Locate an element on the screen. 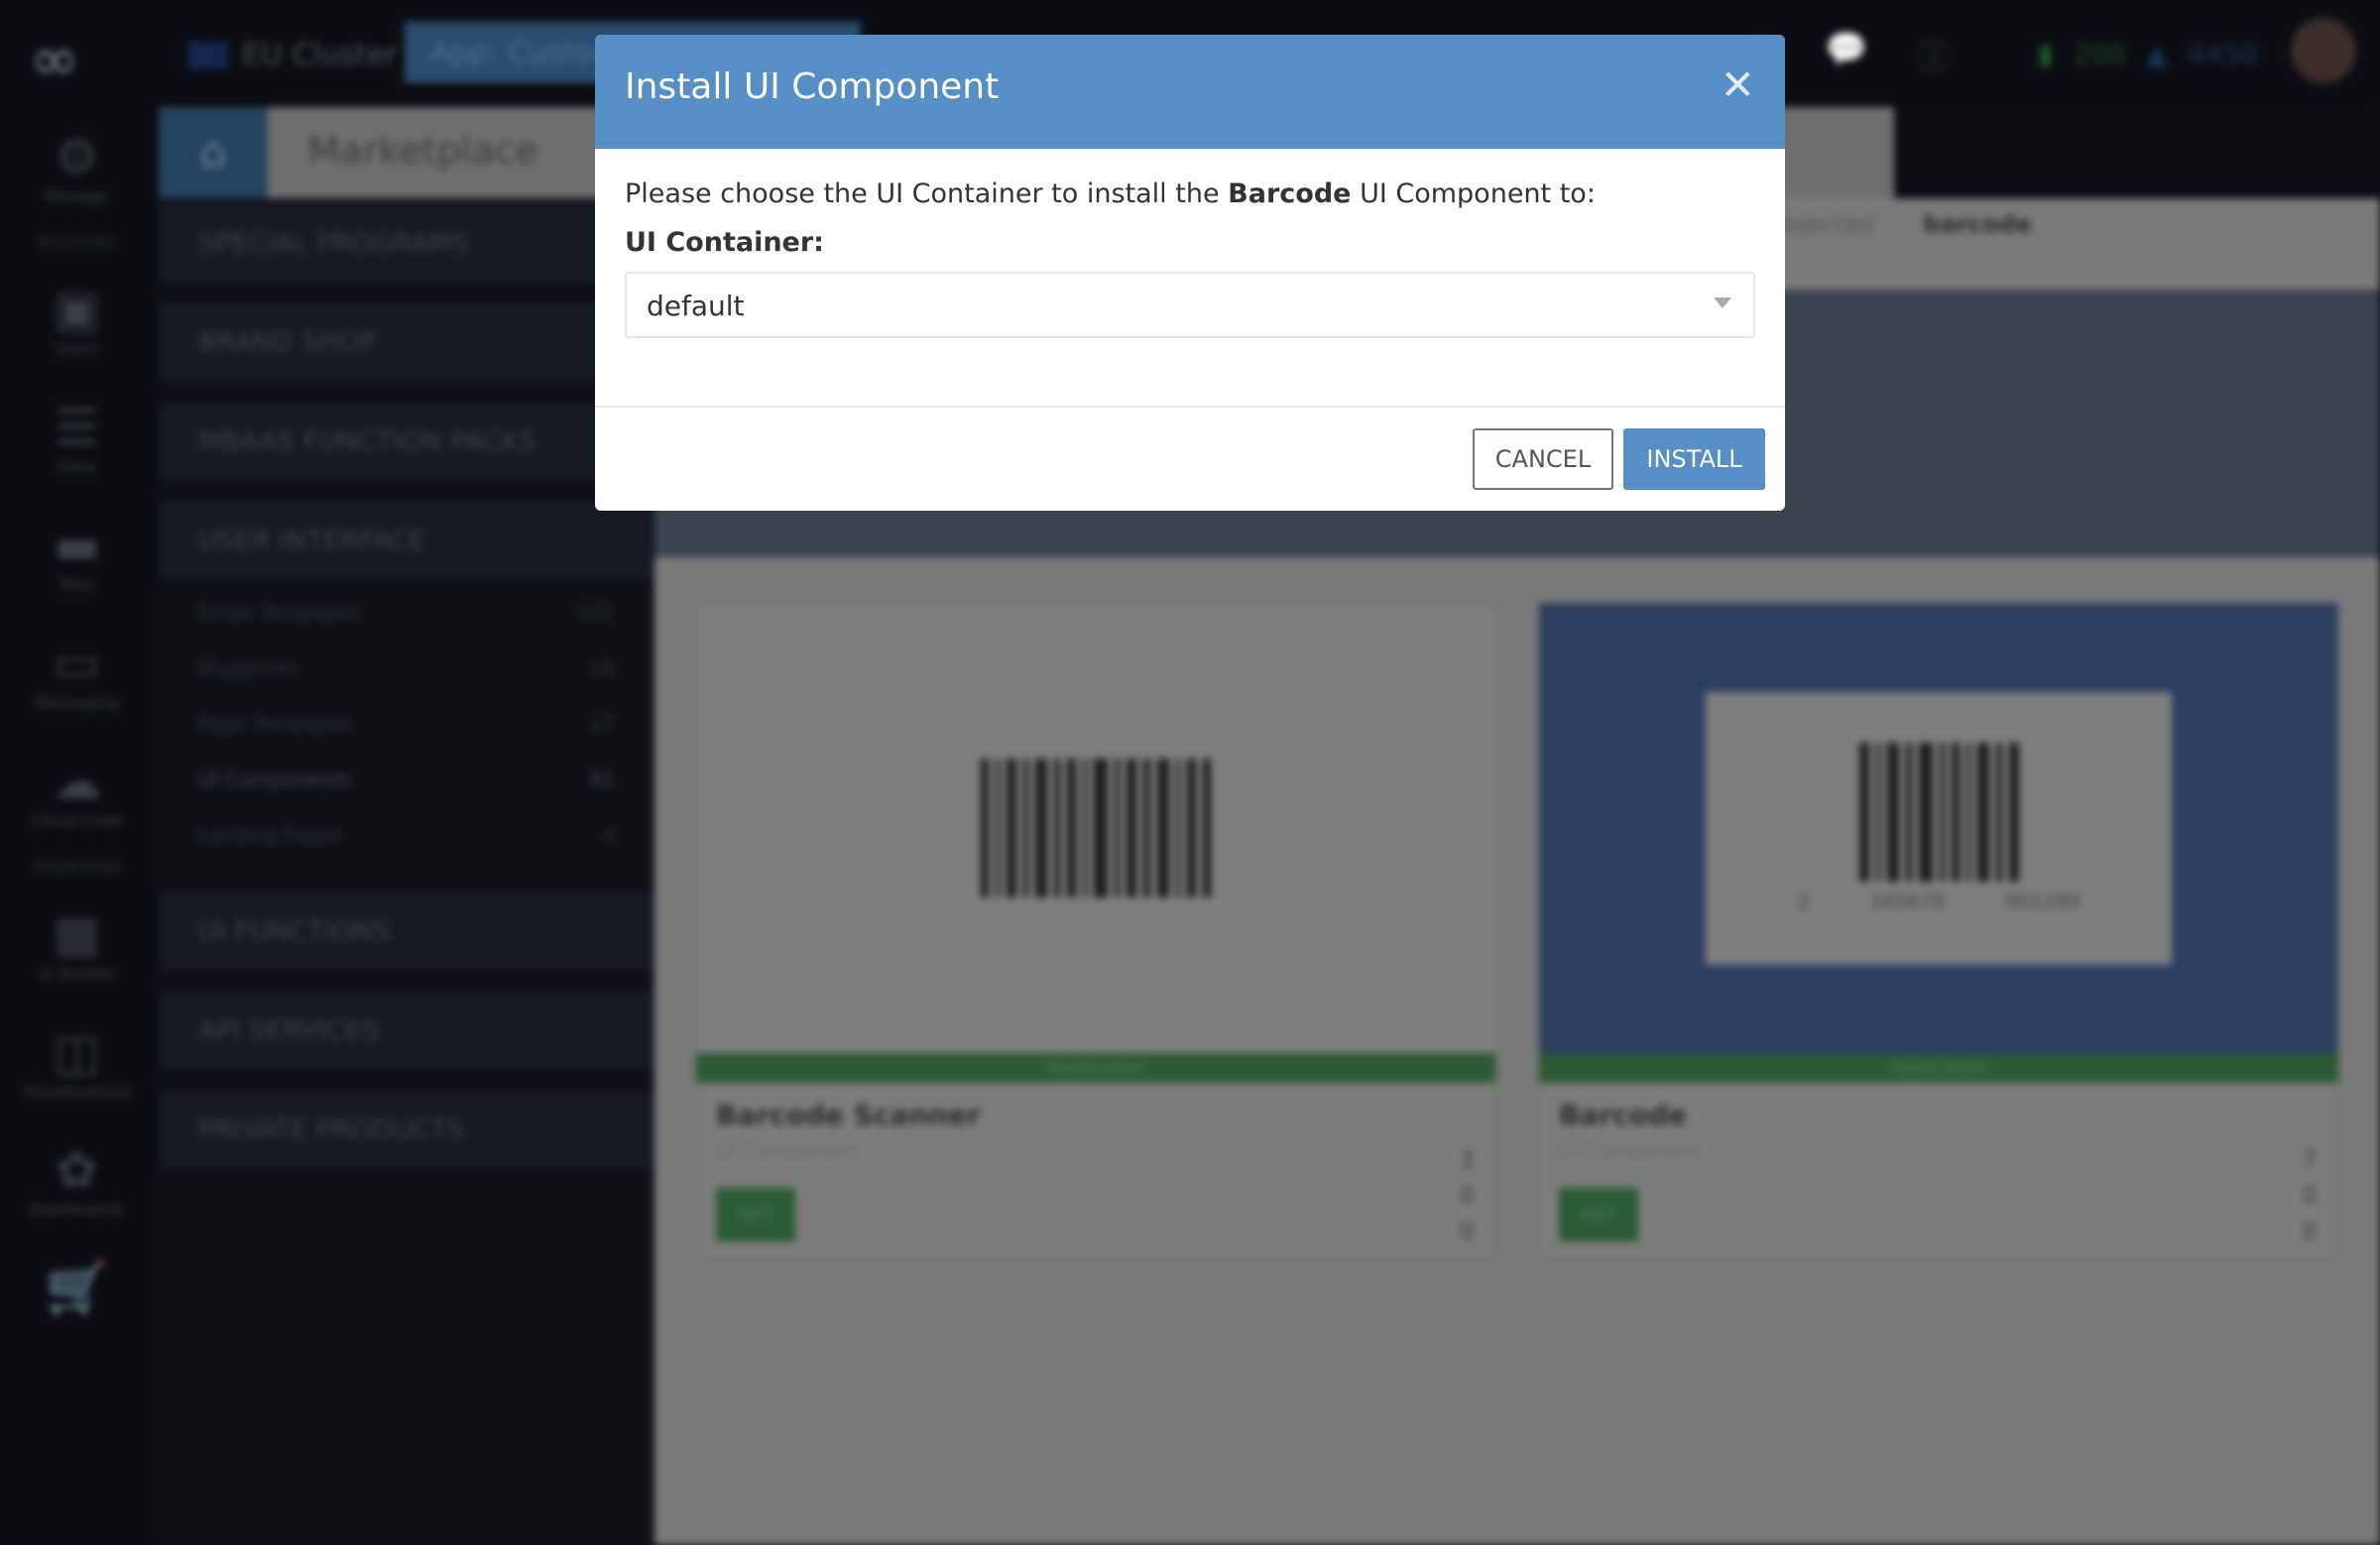 This screenshot has height=1545, width=2380. cancel-button: CANCEL is located at coordinates (1543, 459).